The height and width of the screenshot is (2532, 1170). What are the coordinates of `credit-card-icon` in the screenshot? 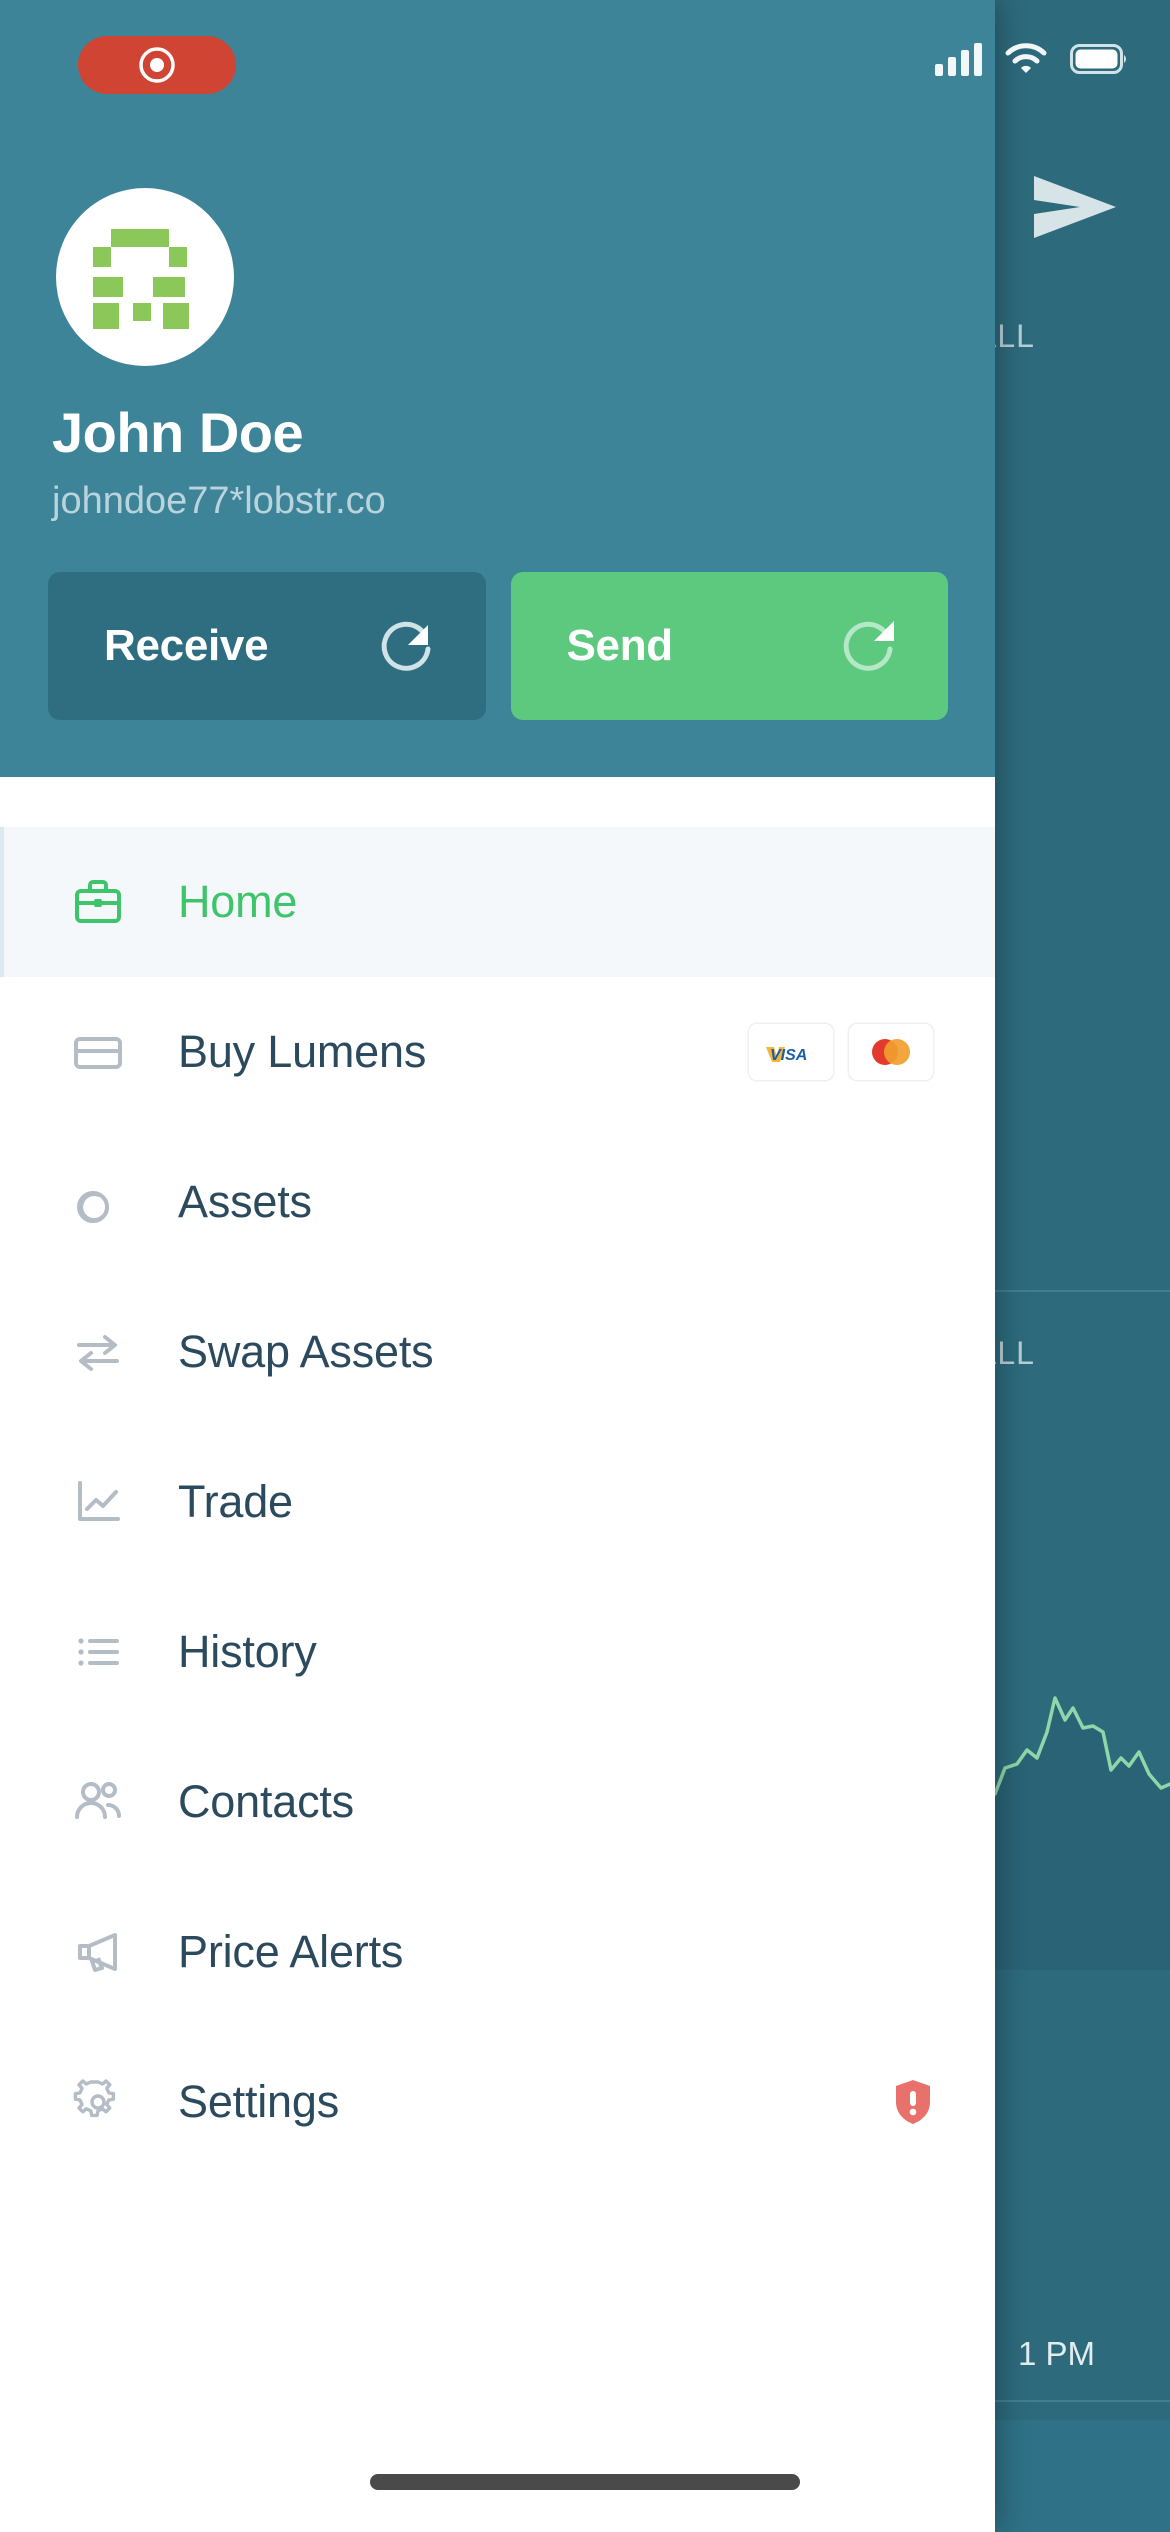 It's located at (98, 1052).